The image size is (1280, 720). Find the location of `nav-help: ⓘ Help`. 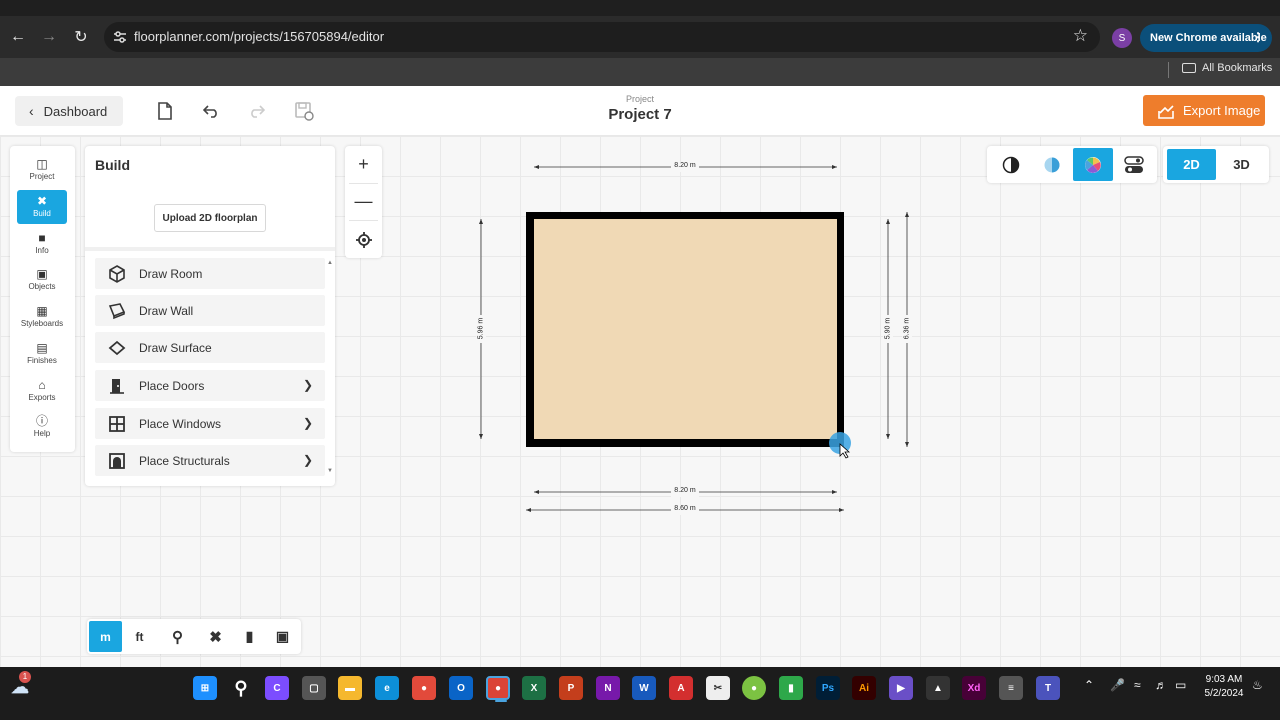

nav-help: ⓘ Help is located at coordinates (42, 427).